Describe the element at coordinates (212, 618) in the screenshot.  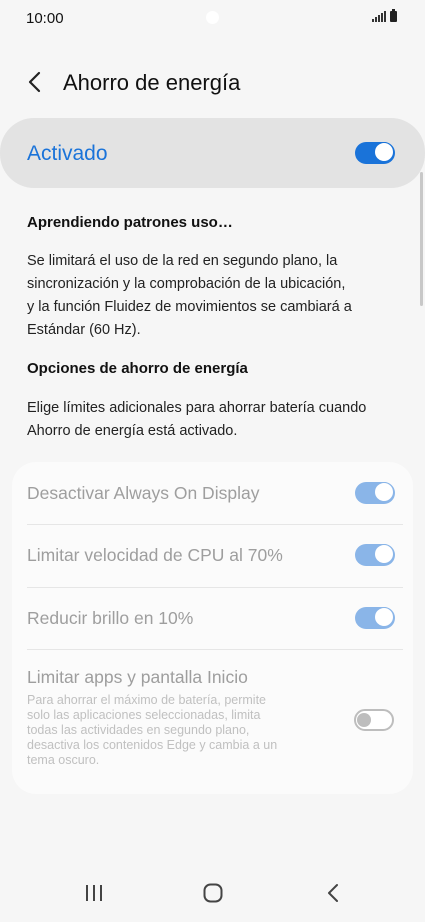
I see `setting-row-reduce-brightness: Reducir brillo en 10%` at that location.